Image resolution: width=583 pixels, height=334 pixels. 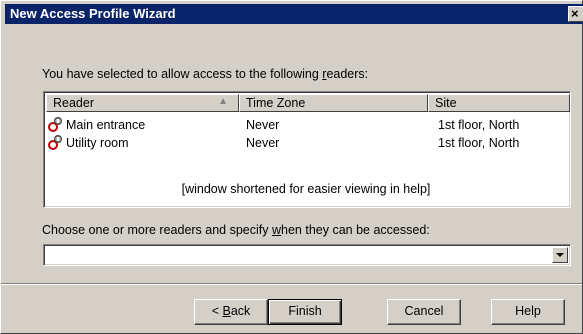 What do you see at coordinates (231, 312) in the screenshot?
I see `back-button: < Back` at bounding box center [231, 312].